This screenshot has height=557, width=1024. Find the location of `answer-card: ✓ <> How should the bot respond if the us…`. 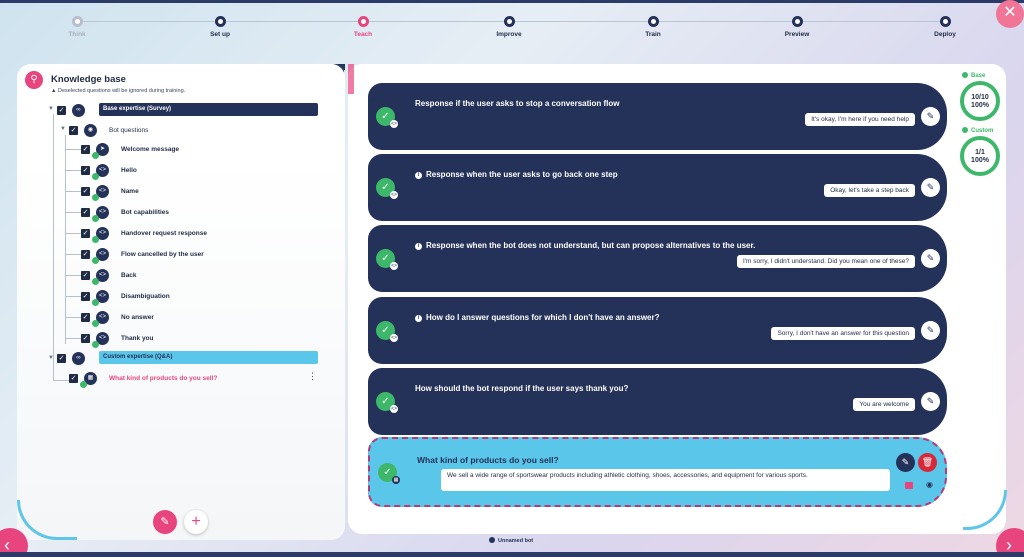

answer-card: ✓ <> How should the bot respond if the us… is located at coordinates (657, 401).